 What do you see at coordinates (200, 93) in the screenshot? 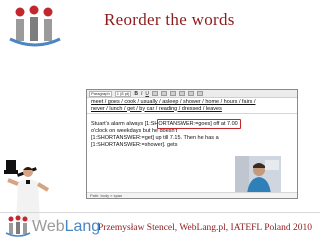
I see `table-icon` at bounding box center [200, 93].